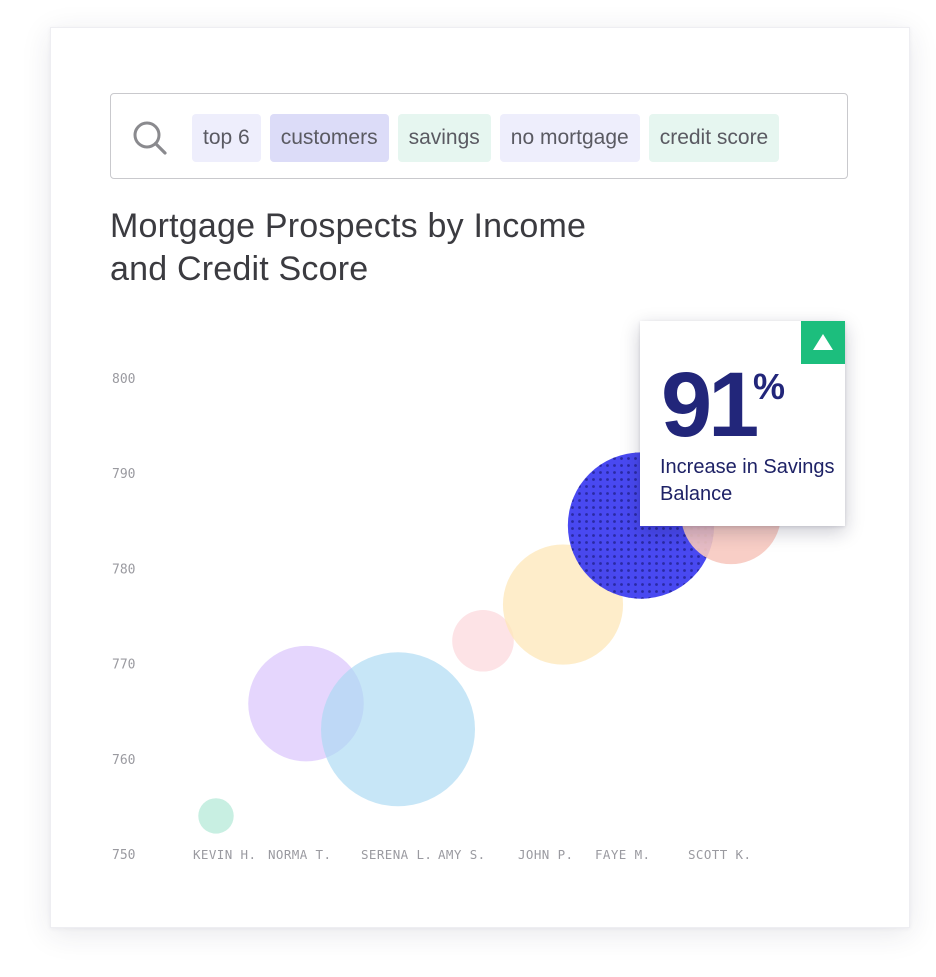 Image resolution: width=936 pixels, height=977 pixels. Describe the element at coordinates (398, 729) in the screenshot. I see `bubble-serena-l` at that location.